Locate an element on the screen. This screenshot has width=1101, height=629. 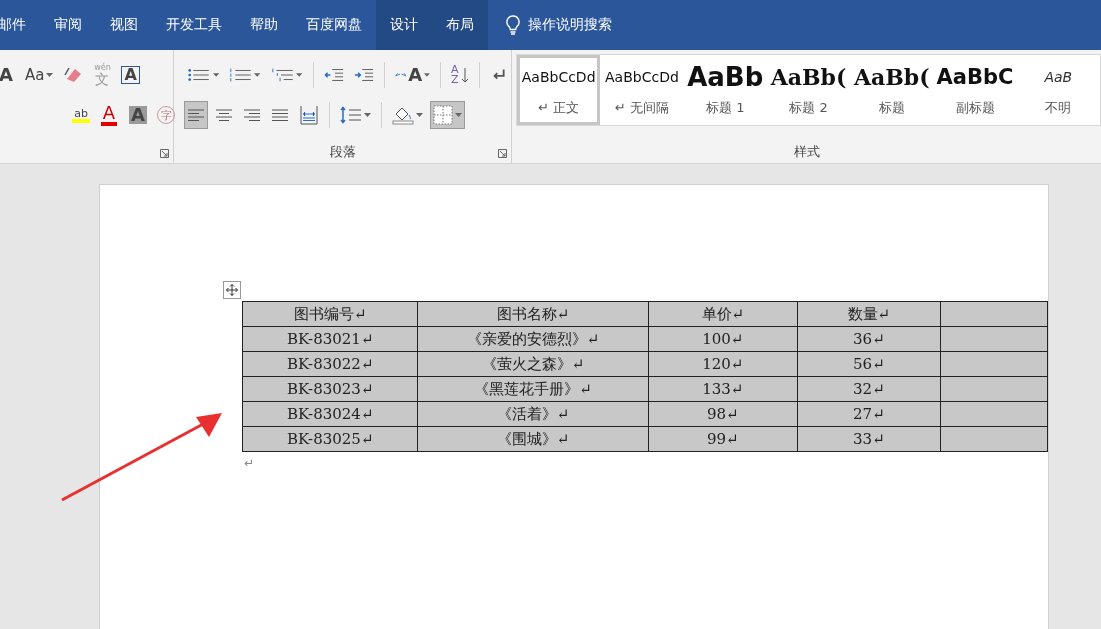
table-cell: 133↵ is located at coordinates (723, 389).